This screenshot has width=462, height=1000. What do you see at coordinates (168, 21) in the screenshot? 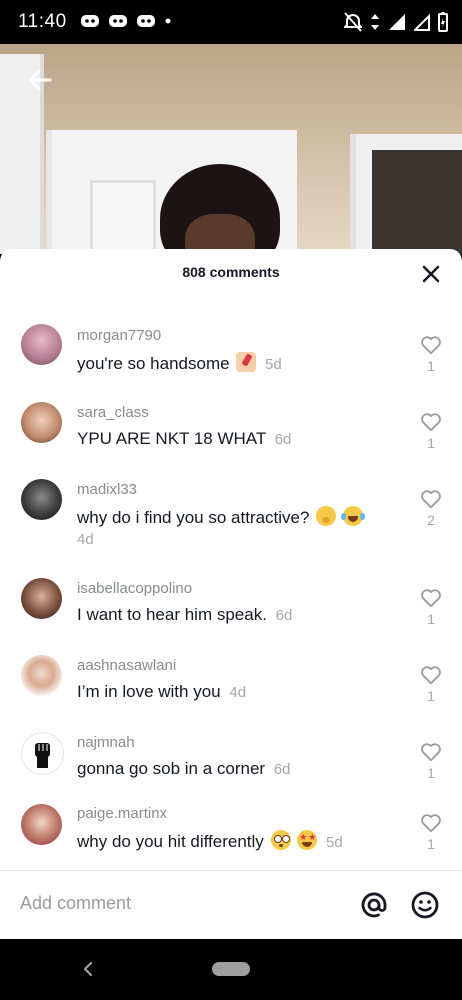
I see `more-notifications-dot-icon` at bounding box center [168, 21].